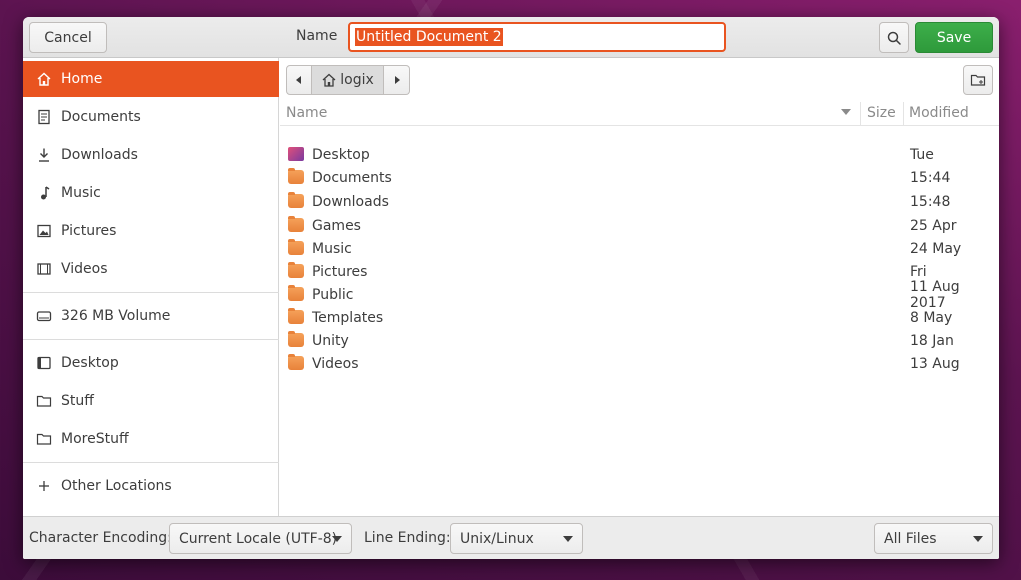 The image size is (1021, 580). I want to click on file-modified: 13 Aug, so click(935, 363).